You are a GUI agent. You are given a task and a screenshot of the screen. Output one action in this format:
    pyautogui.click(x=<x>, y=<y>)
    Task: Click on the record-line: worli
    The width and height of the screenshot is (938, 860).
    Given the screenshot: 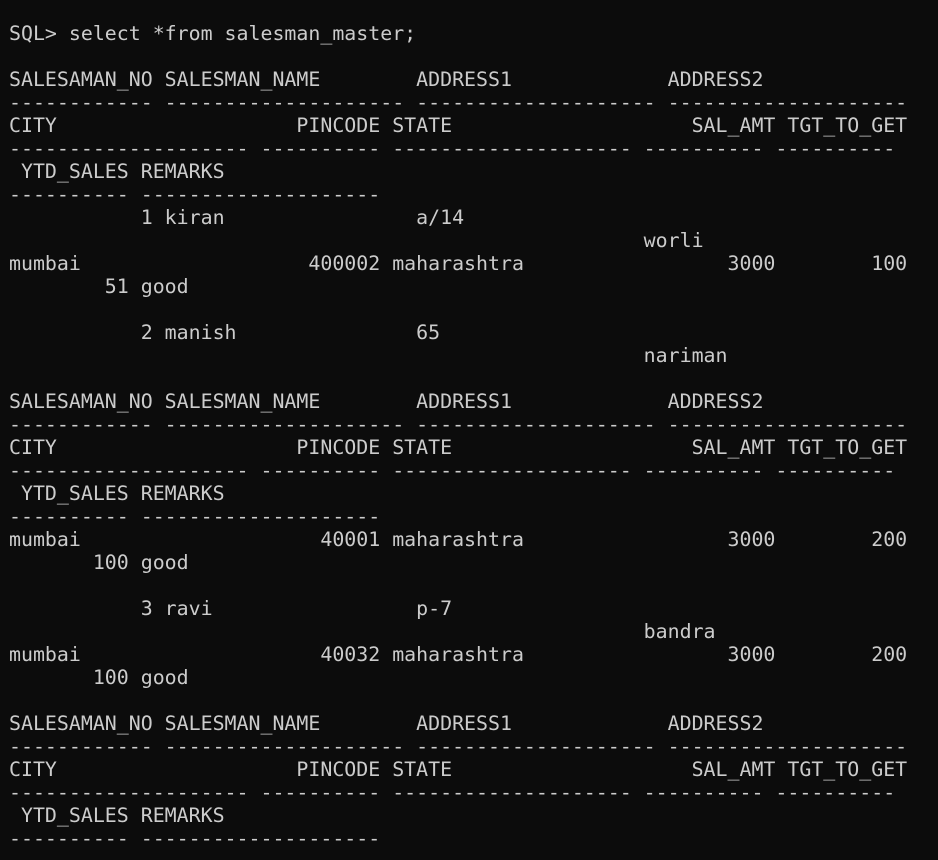 What is the action you would take?
    pyautogui.click(x=356, y=240)
    